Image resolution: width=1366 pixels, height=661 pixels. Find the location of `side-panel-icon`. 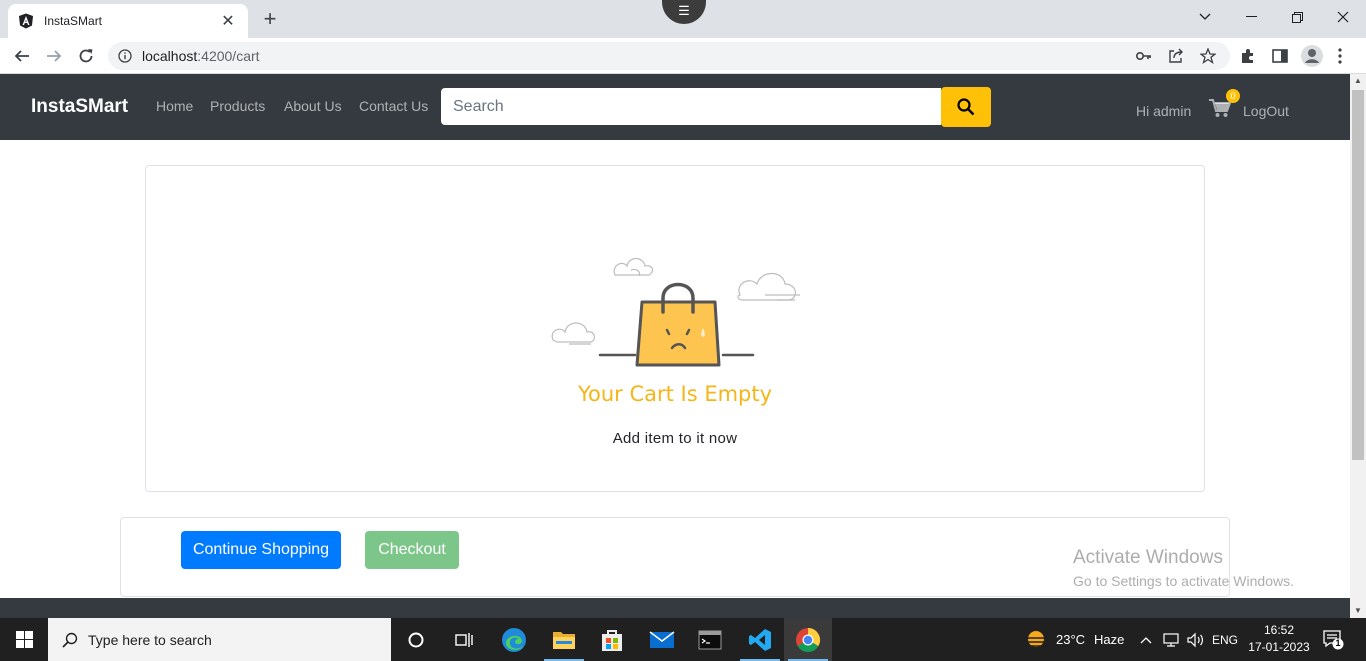

side-panel-icon is located at coordinates (1280, 56).